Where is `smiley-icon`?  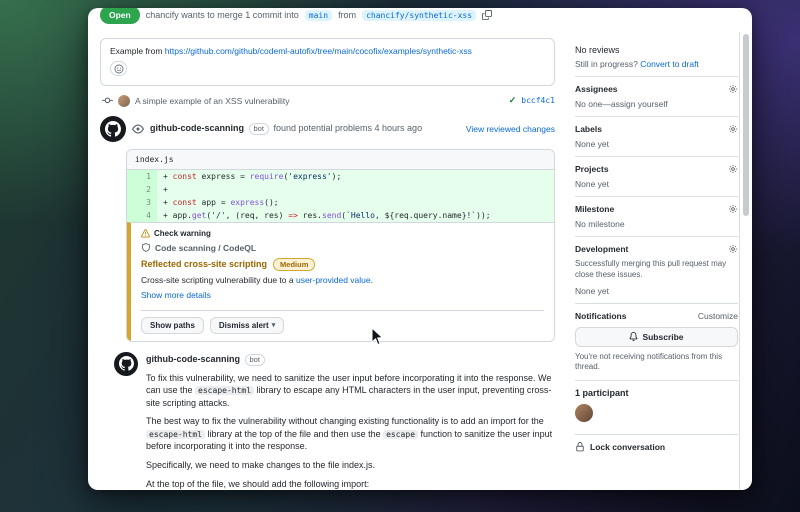 smiley-icon is located at coordinates (119, 69).